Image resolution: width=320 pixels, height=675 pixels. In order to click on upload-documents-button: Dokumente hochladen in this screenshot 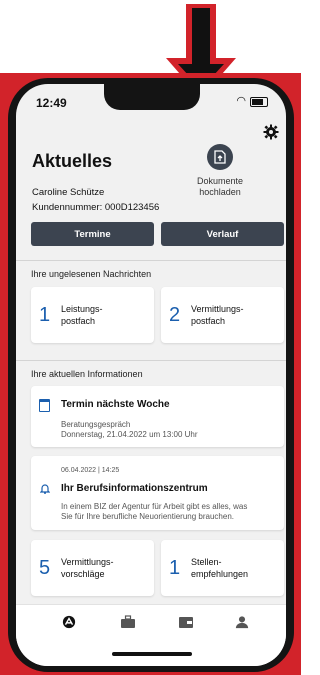, I will do `click(220, 171)`.